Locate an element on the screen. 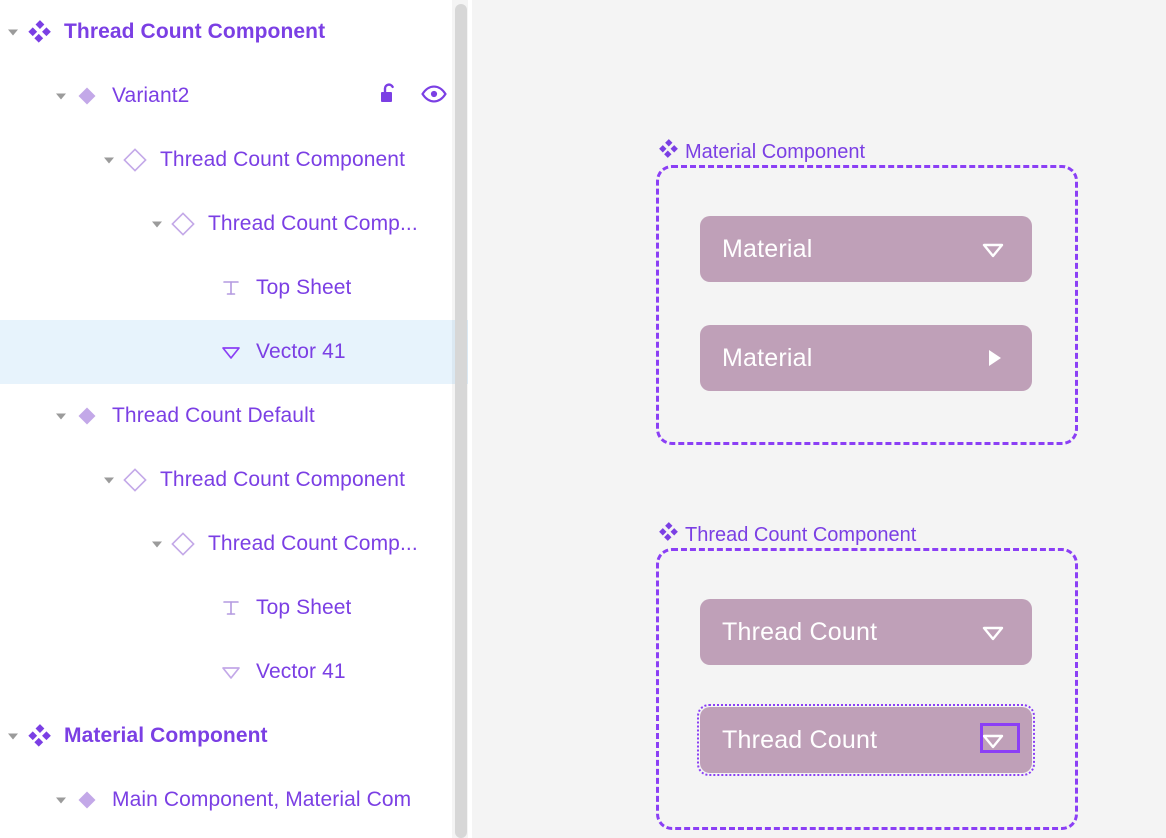 This screenshot has height=838, width=1166. layer-row: Thread Count Default is located at coordinates (226, 416).